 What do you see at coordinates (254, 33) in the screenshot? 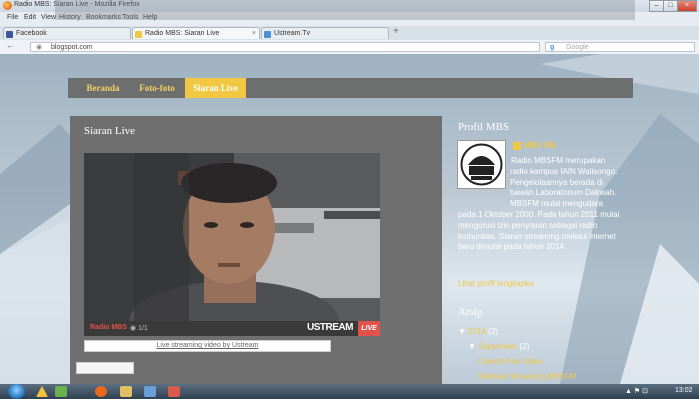
I see `tab-close-icon: ×` at bounding box center [254, 33].